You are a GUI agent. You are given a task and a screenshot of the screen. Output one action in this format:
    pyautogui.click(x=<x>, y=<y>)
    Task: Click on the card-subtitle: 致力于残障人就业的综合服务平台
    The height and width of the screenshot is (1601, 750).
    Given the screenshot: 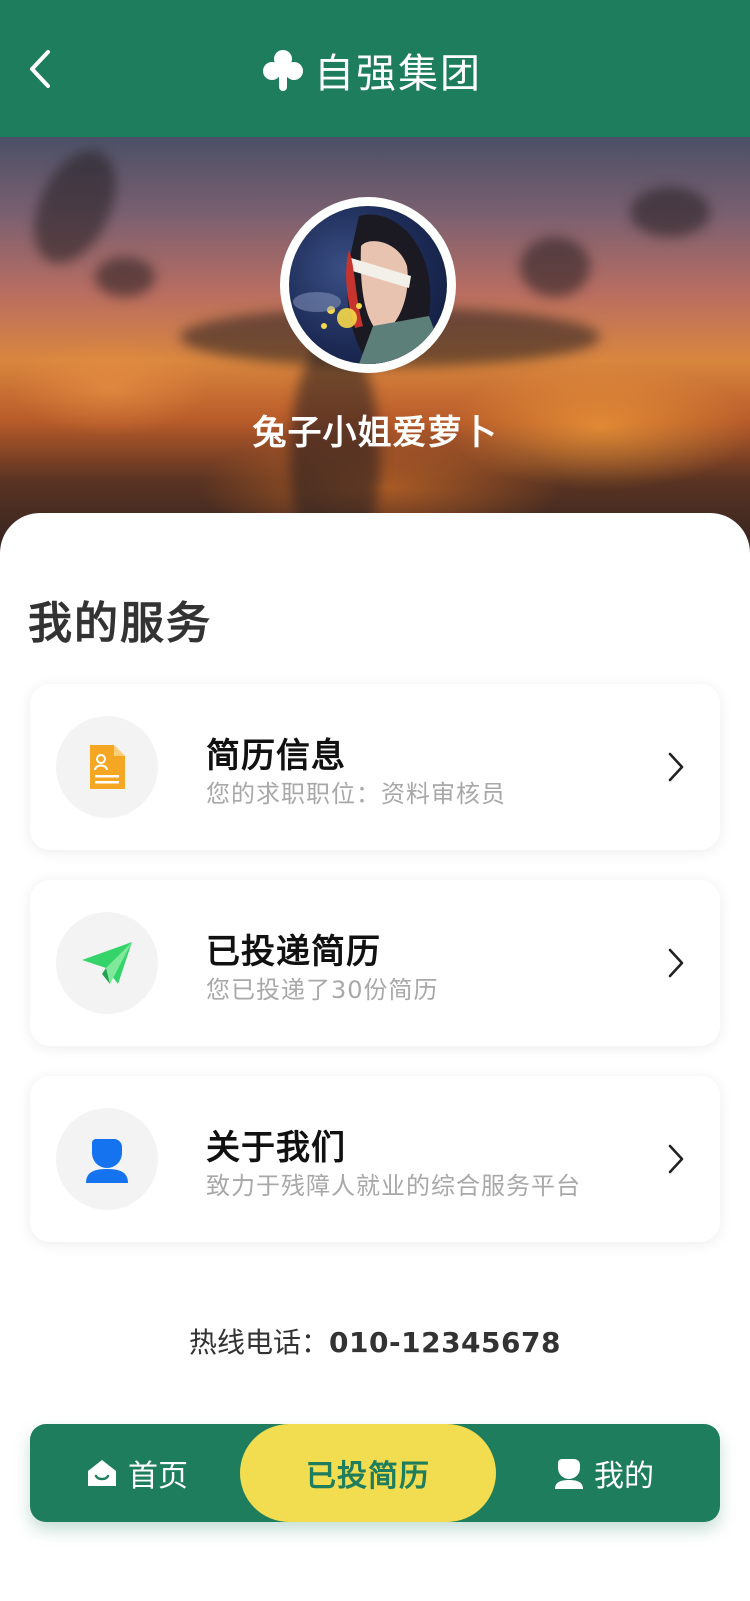 What is the action you would take?
    pyautogui.click(x=393, y=1186)
    